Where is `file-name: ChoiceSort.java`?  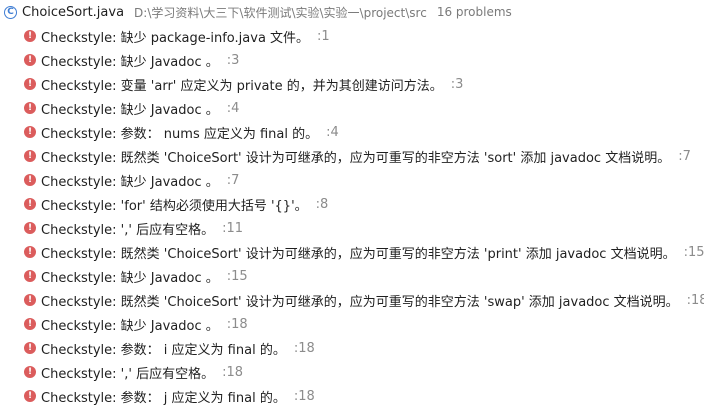
file-name: ChoiceSort.java is located at coordinates (73, 12).